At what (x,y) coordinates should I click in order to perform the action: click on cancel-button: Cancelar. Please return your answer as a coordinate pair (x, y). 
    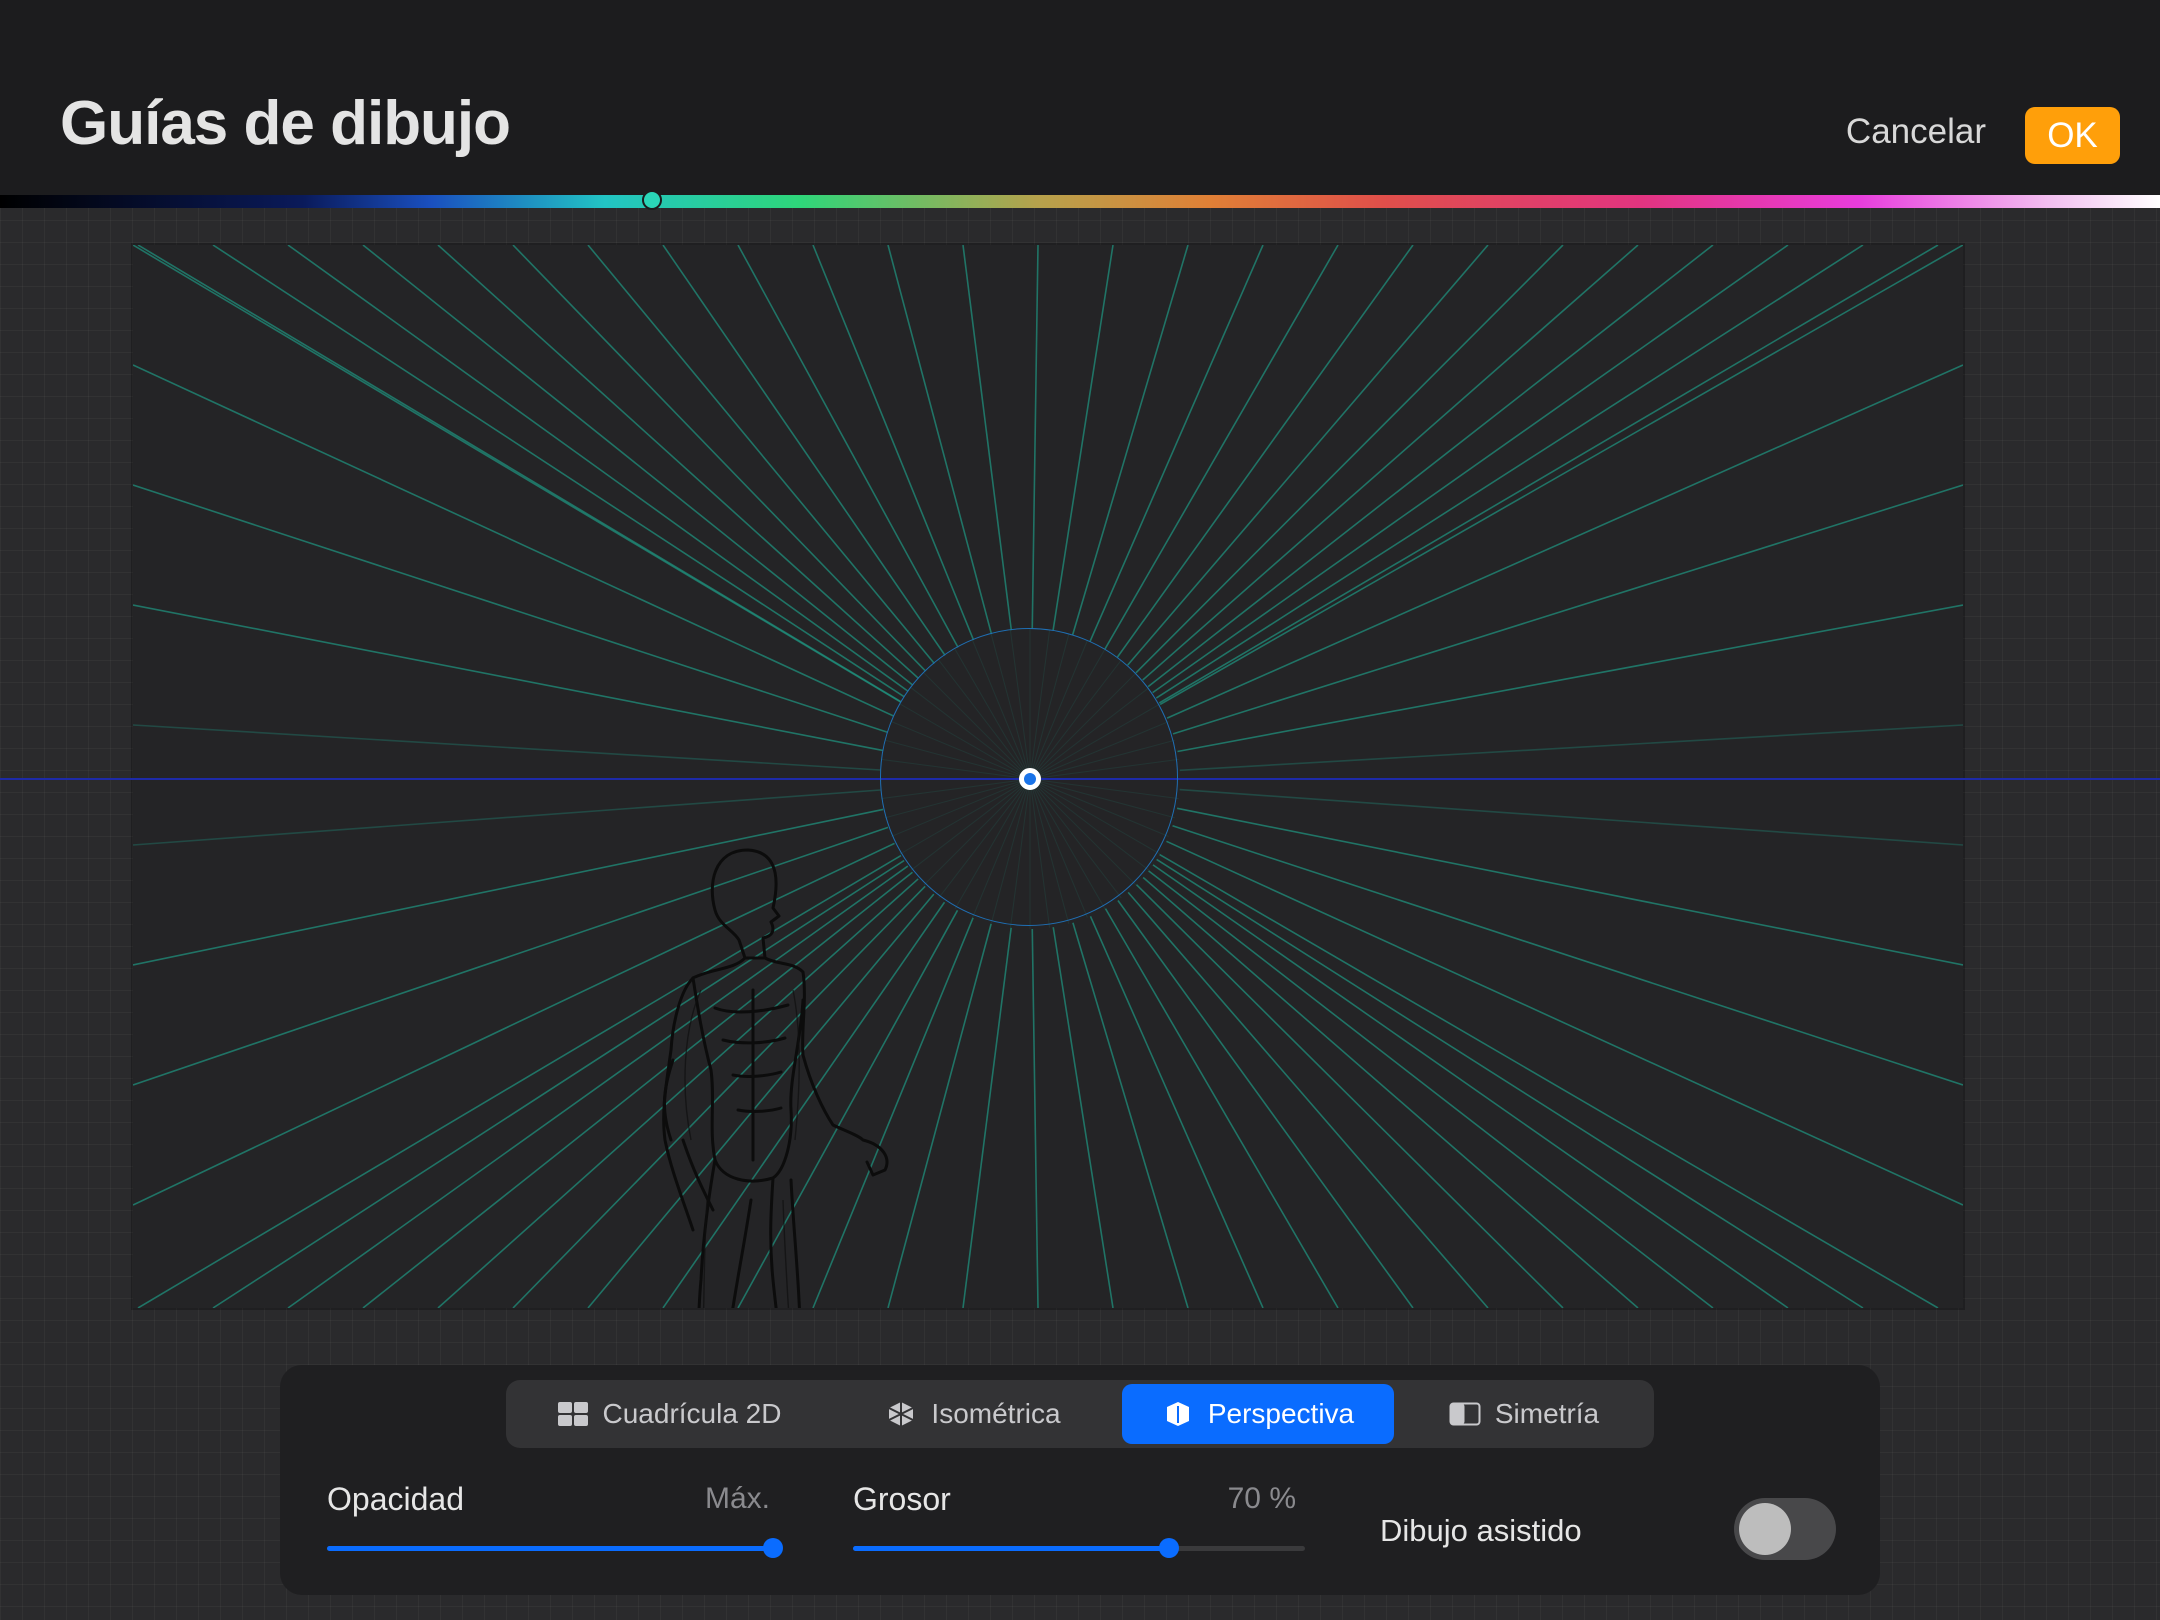
    Looking at the image, I should click on (1916, 132).